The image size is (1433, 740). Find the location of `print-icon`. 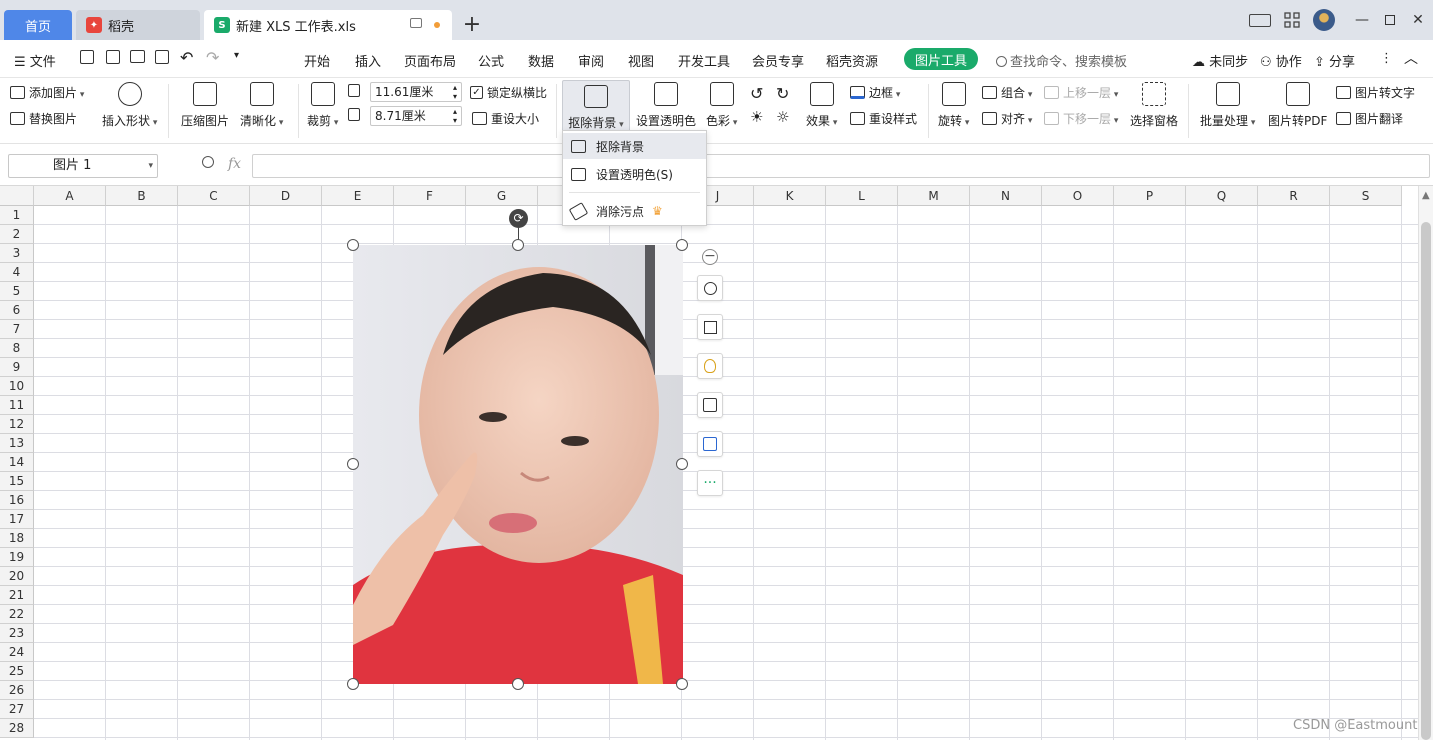

print-icon is located at coordinates (137, 58).